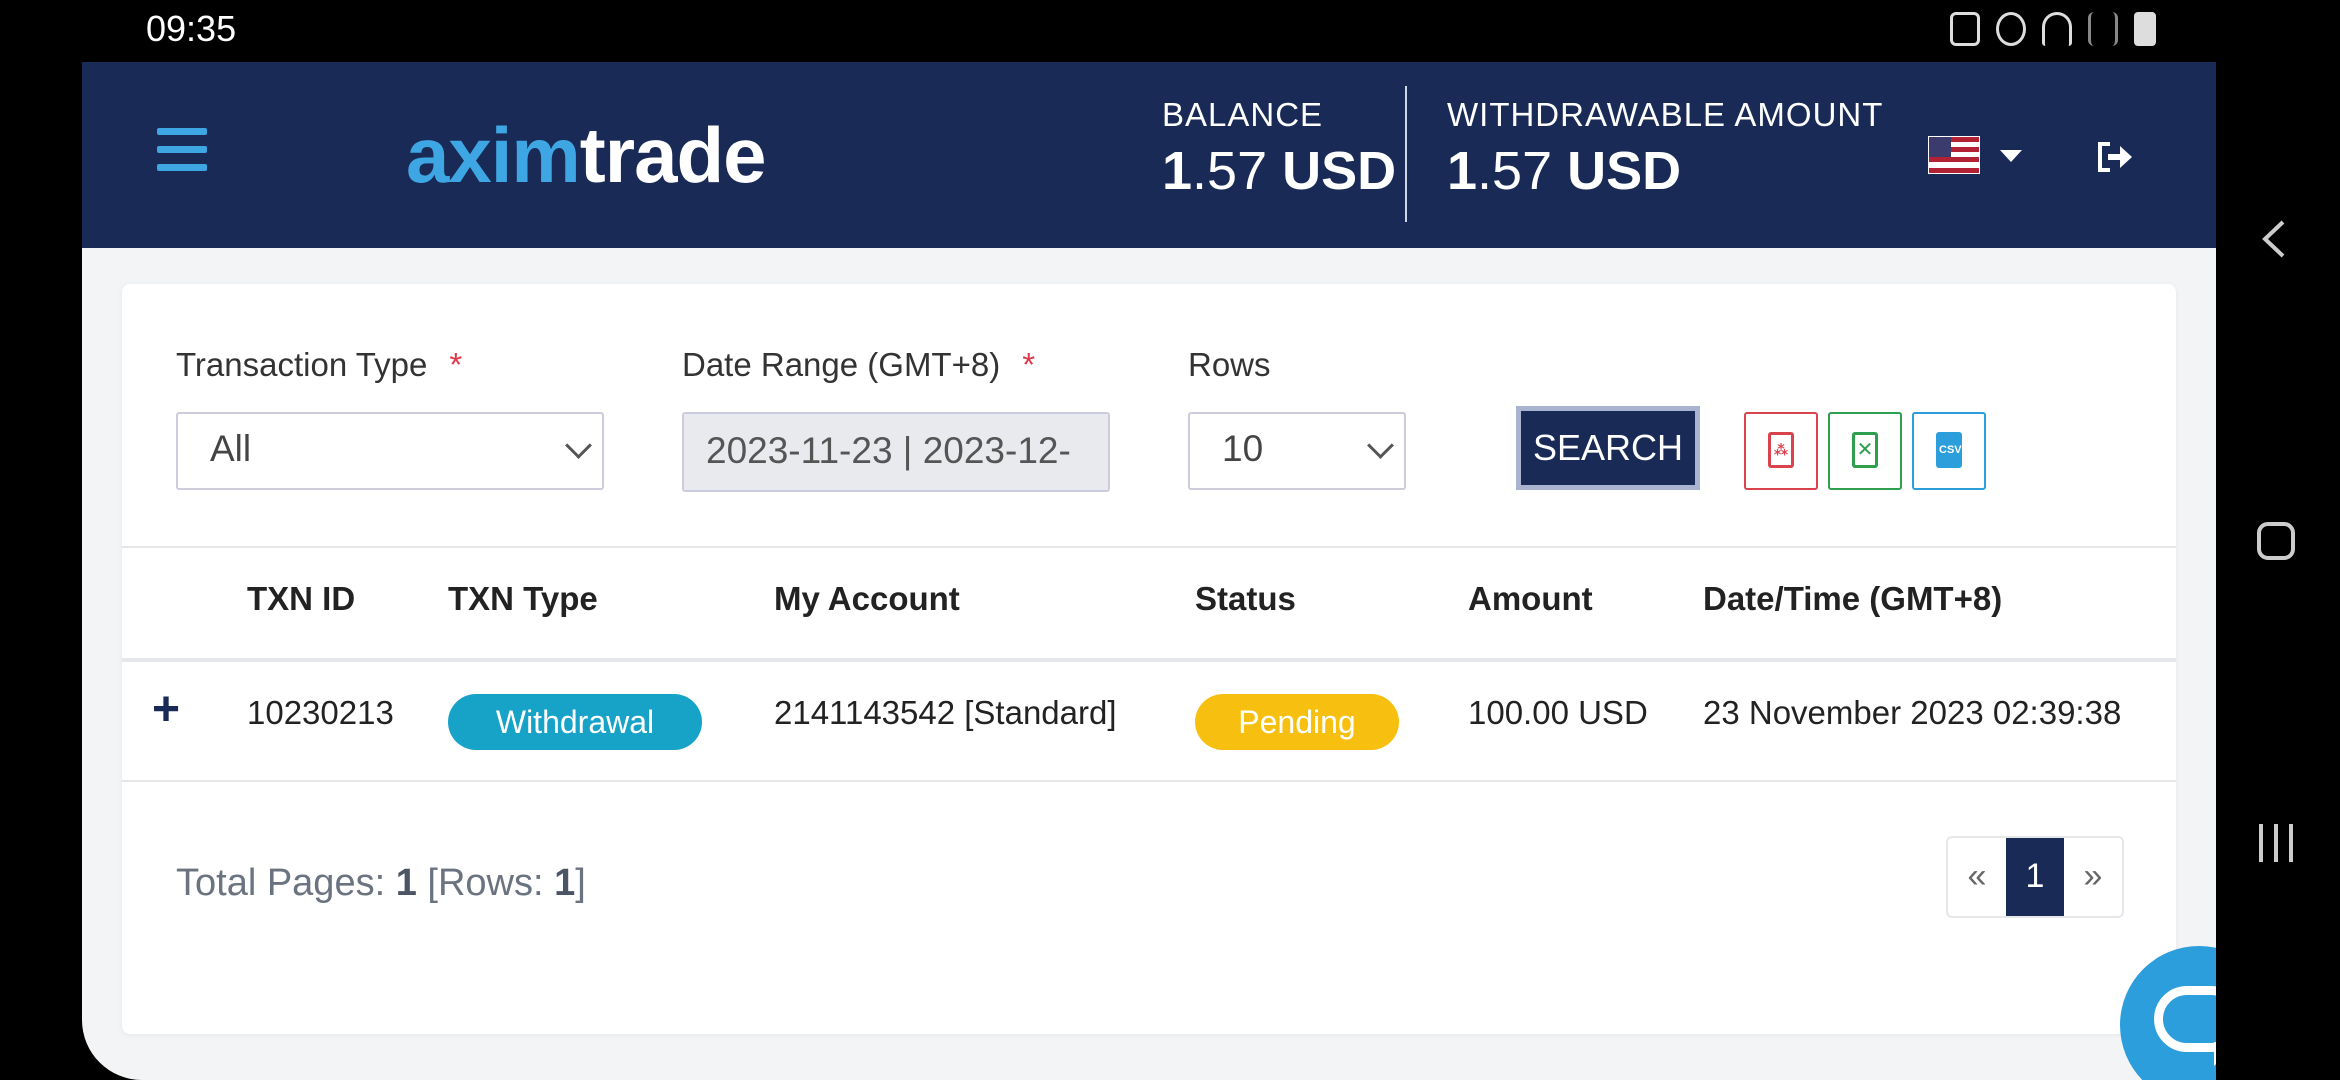 This screenshot has height=1080, width=2340. I want to click on transaction-type-select: All, so click(390, 451).